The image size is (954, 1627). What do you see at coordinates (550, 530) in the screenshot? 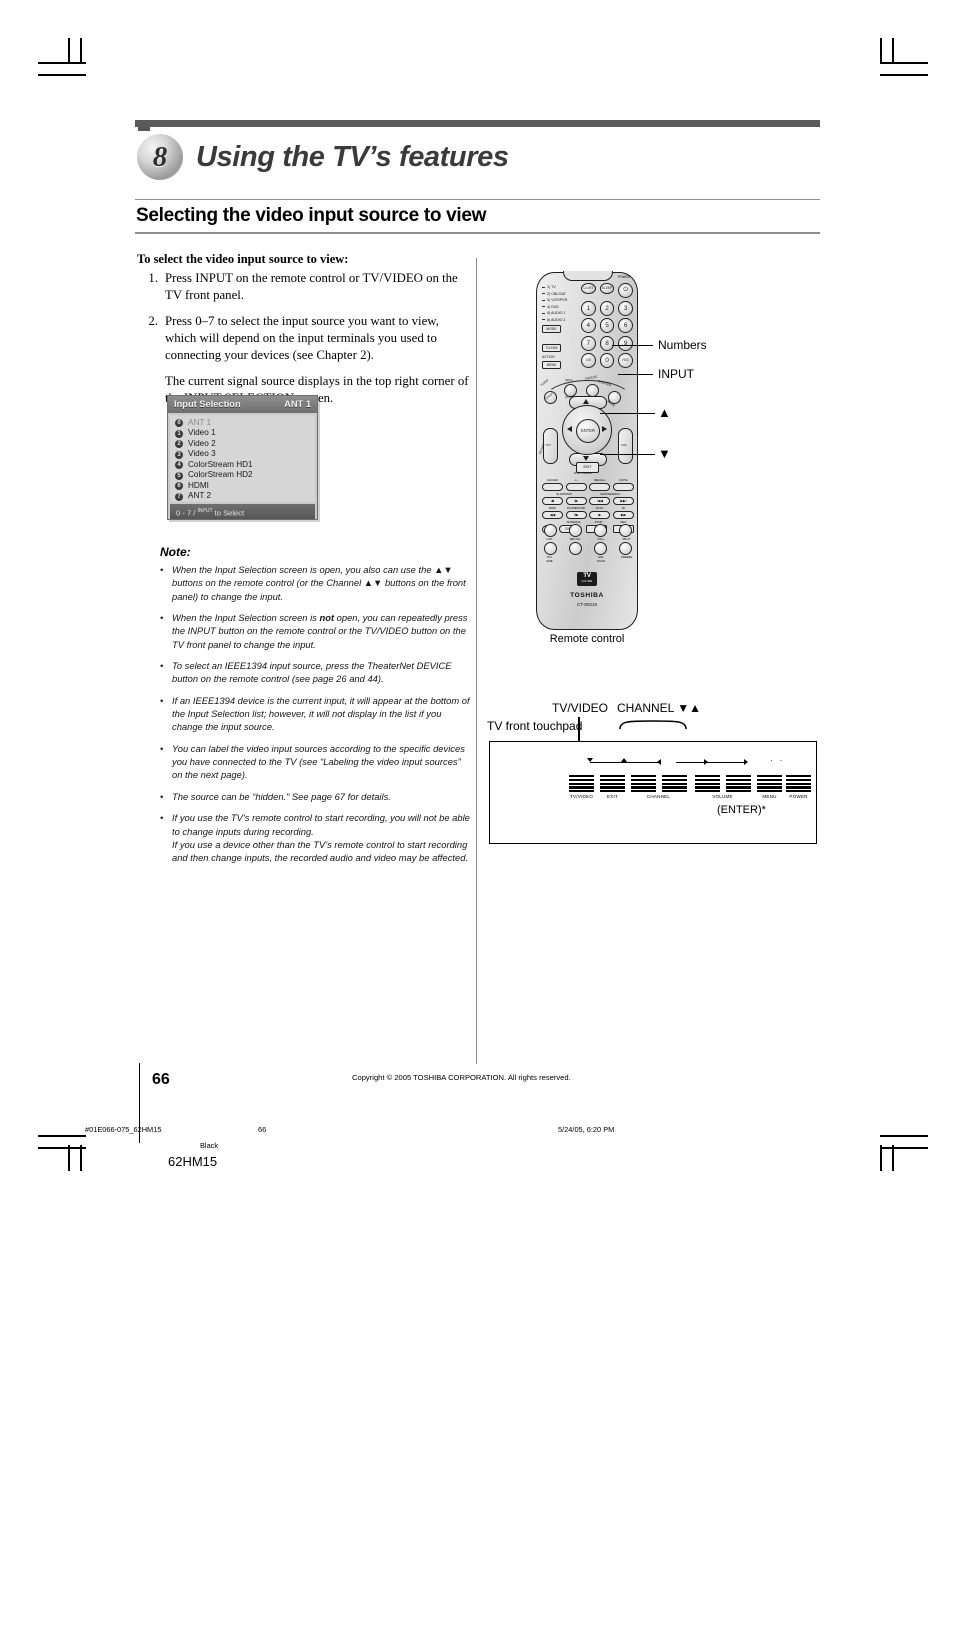
I see `list-button` at bounding box center [550, 530].